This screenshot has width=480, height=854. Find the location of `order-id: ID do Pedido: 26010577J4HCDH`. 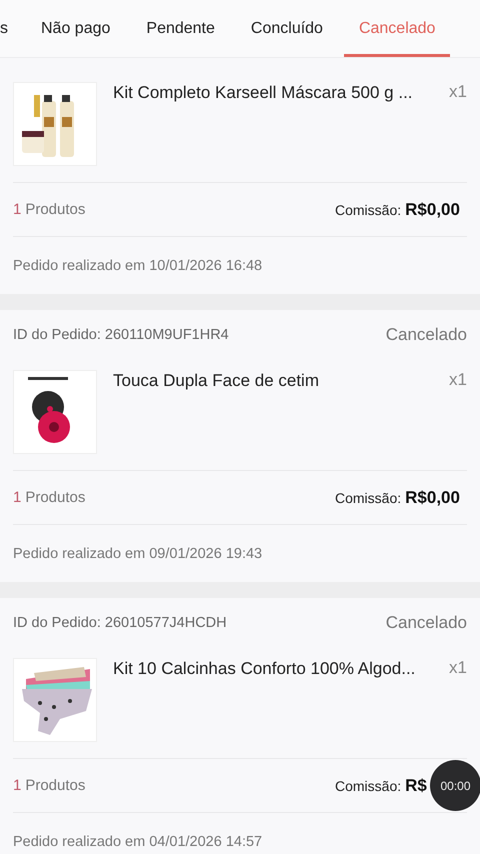

order-id: ID do Pedido: 26010577J4HCDH is located at coordinates (120, 623).